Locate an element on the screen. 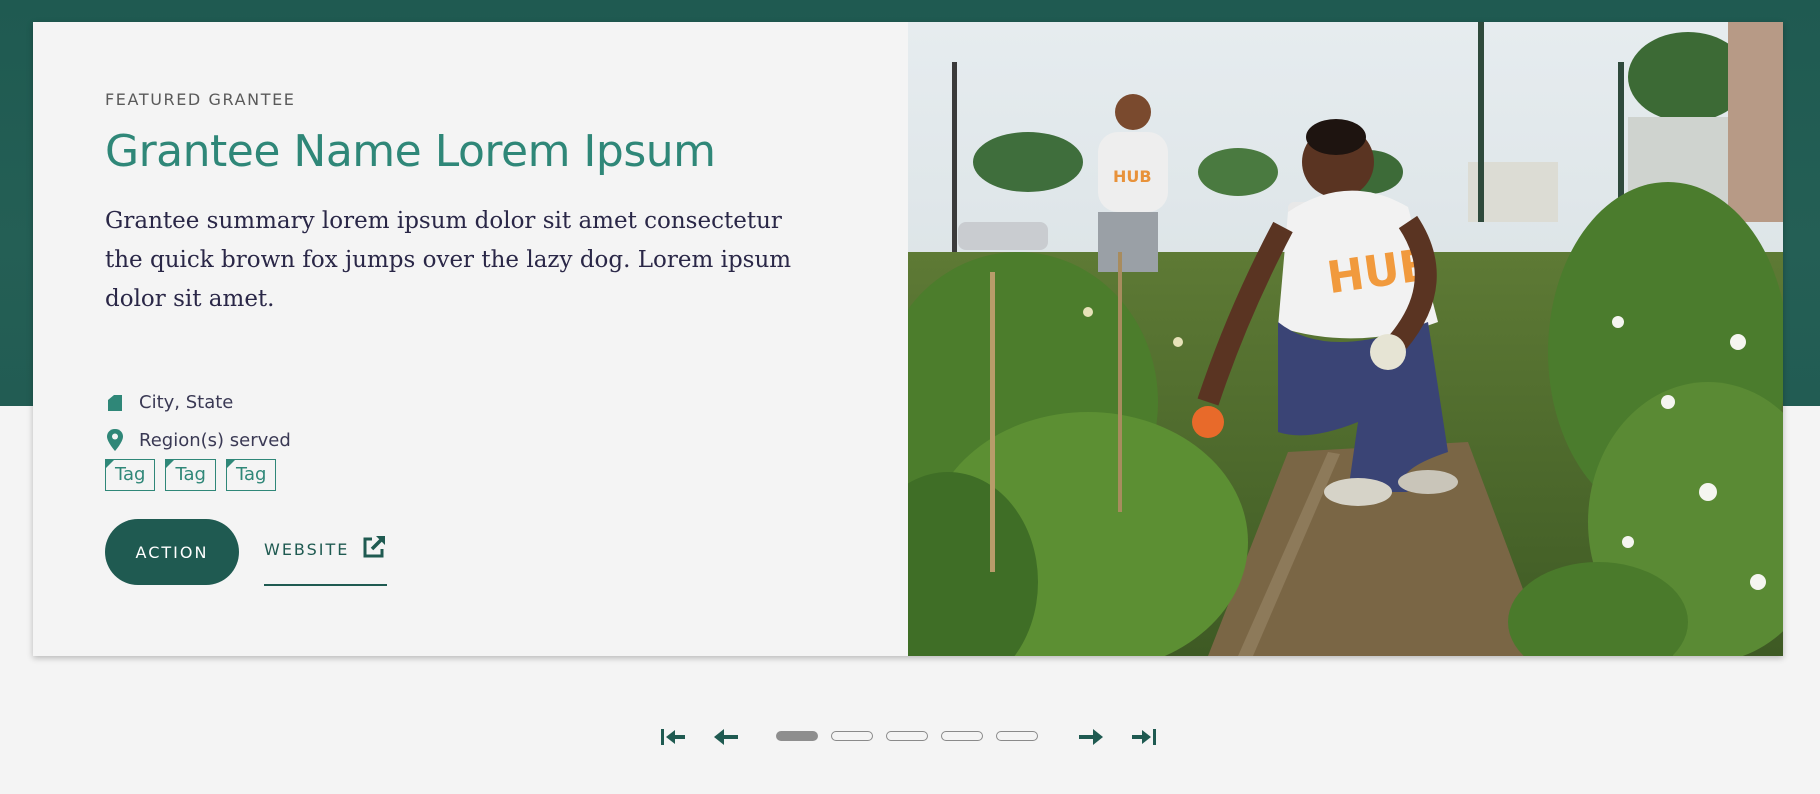 This screenshot has width=1820, height=794. location-row: City, State is located at coordinates (169, 402).